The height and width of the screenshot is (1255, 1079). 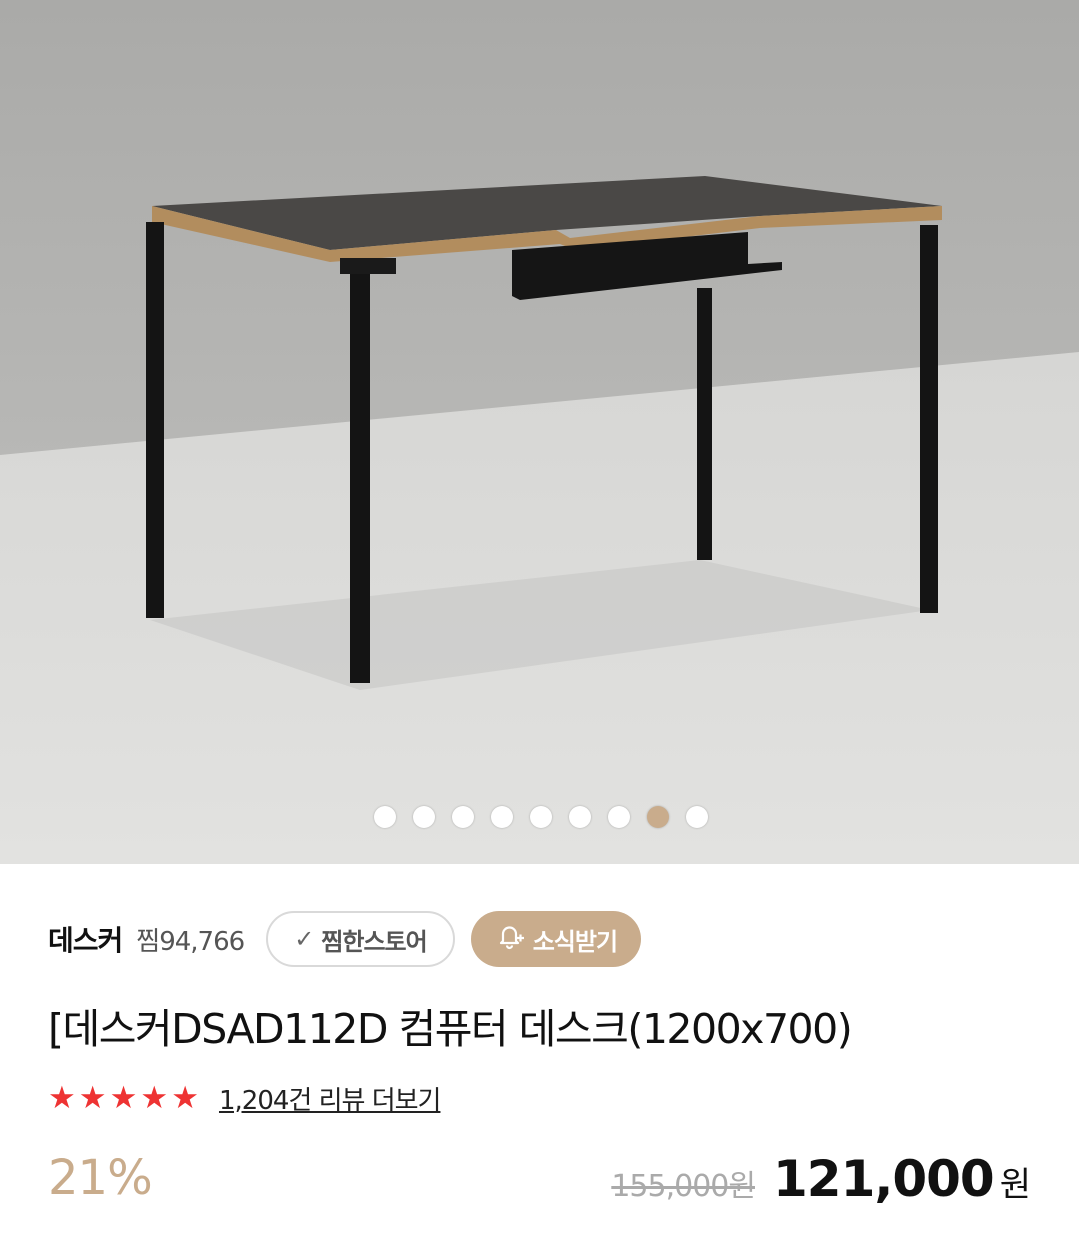 I want to click on favorite-store-button: ✓ 찜한스토어, so click(x=360, y=939).